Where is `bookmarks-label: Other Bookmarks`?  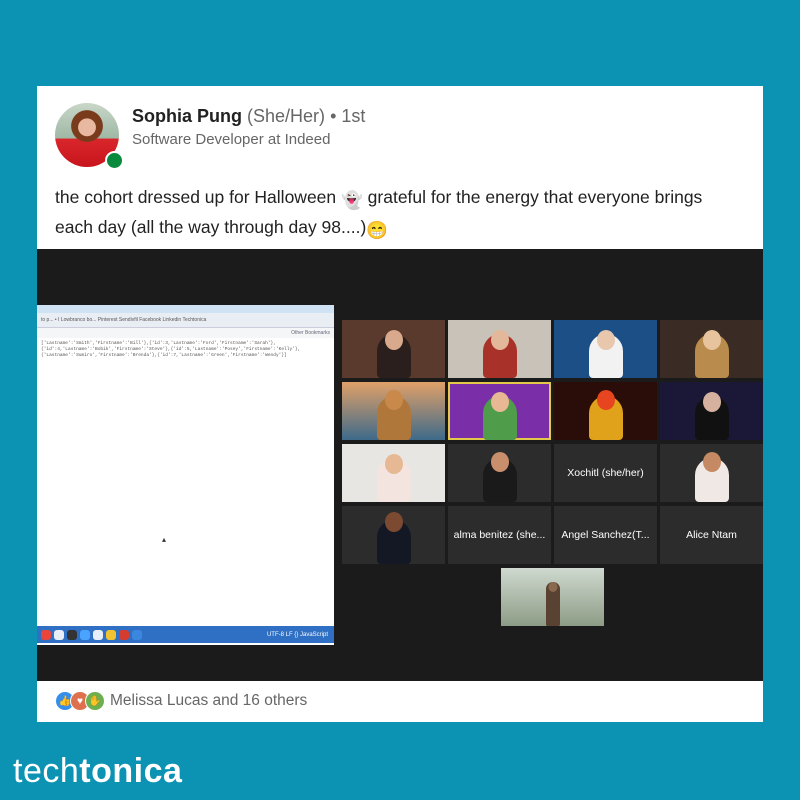 bookmarks-label: Other Bookmarks is located at coordinates (310, 333).